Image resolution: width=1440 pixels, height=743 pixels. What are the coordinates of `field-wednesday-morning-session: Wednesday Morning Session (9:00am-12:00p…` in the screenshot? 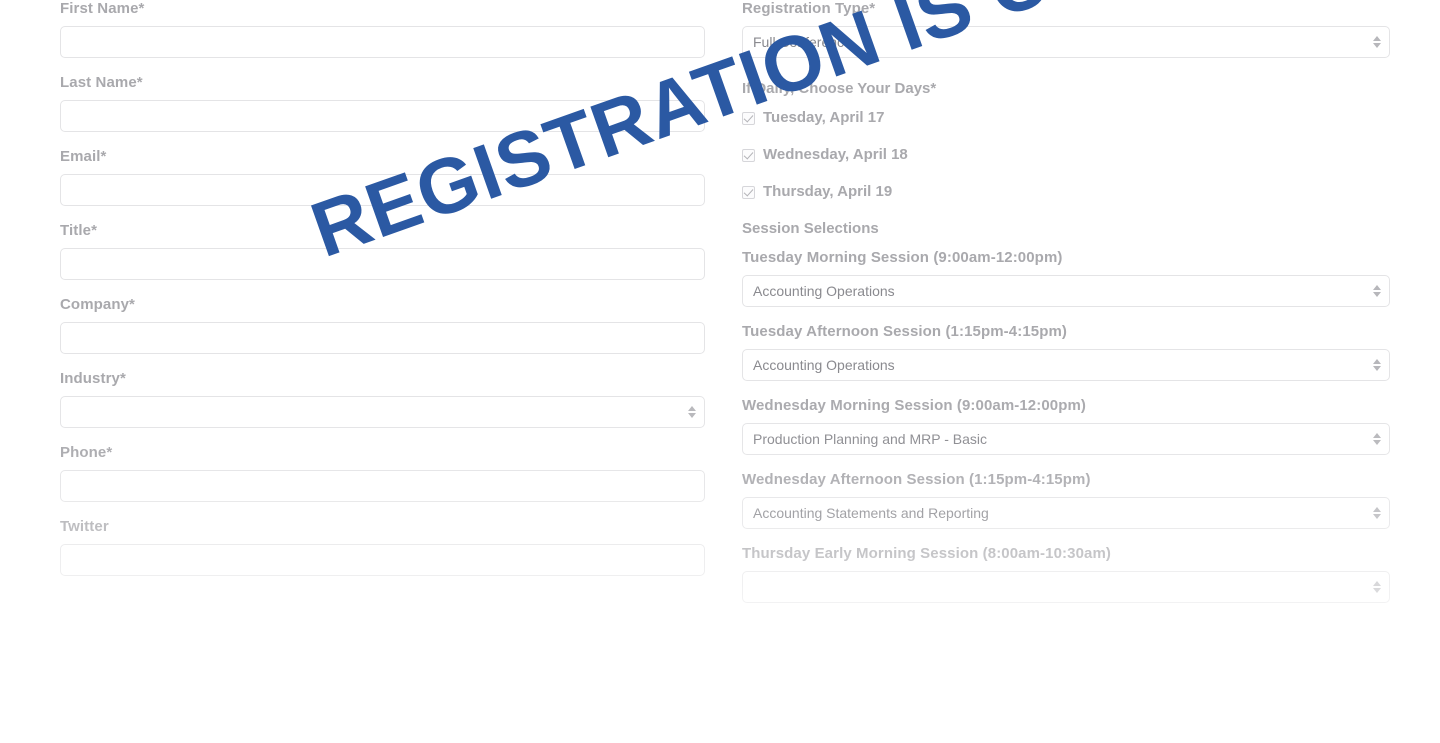 It's located at (1066, 426).